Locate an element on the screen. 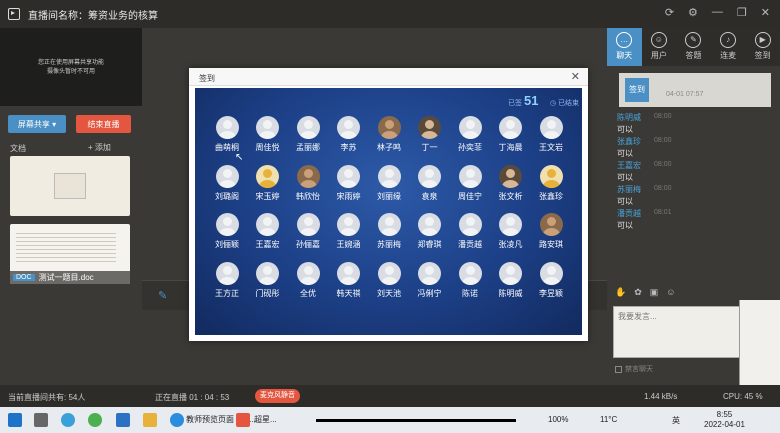  minimize-button: — is located at coordinates (717, 12).